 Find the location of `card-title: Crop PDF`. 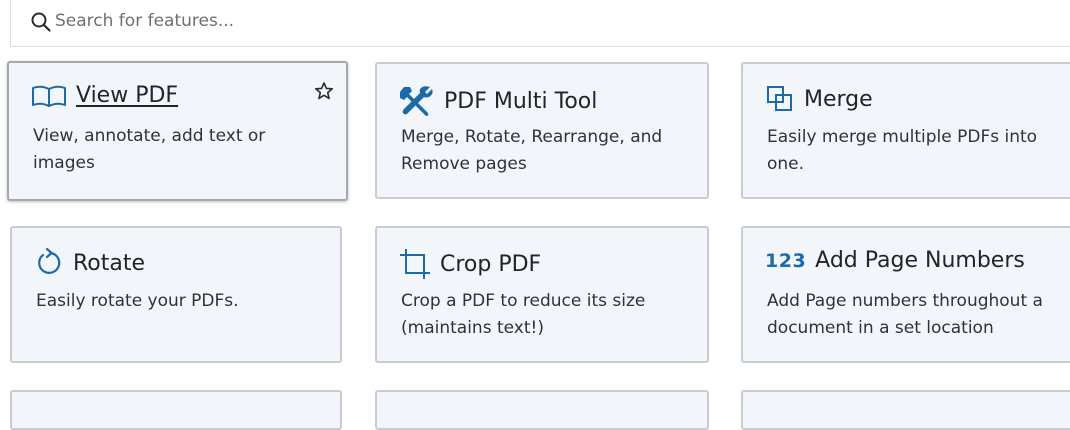

card-title: Crop PDF is located at coordinates (490, 264).